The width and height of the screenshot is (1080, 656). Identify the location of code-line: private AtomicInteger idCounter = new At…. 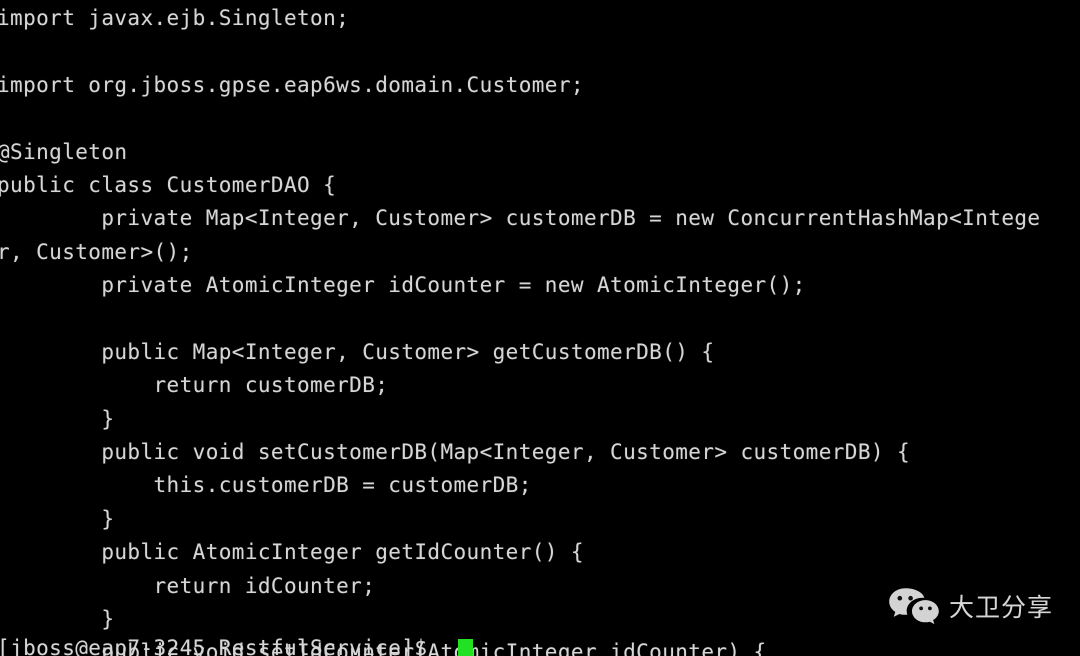
(403, 285).